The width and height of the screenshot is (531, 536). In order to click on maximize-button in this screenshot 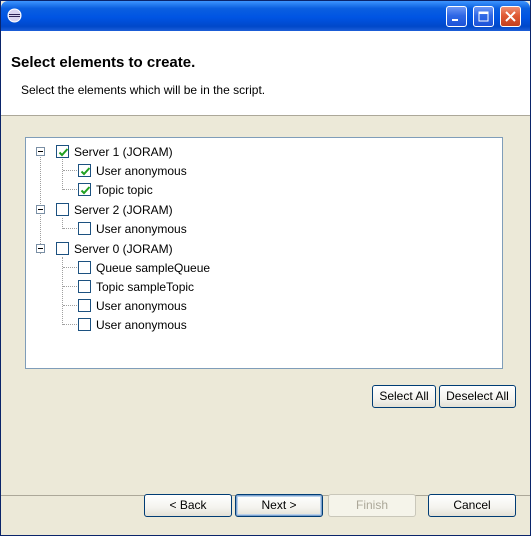, I will do `click(483, 16)`.